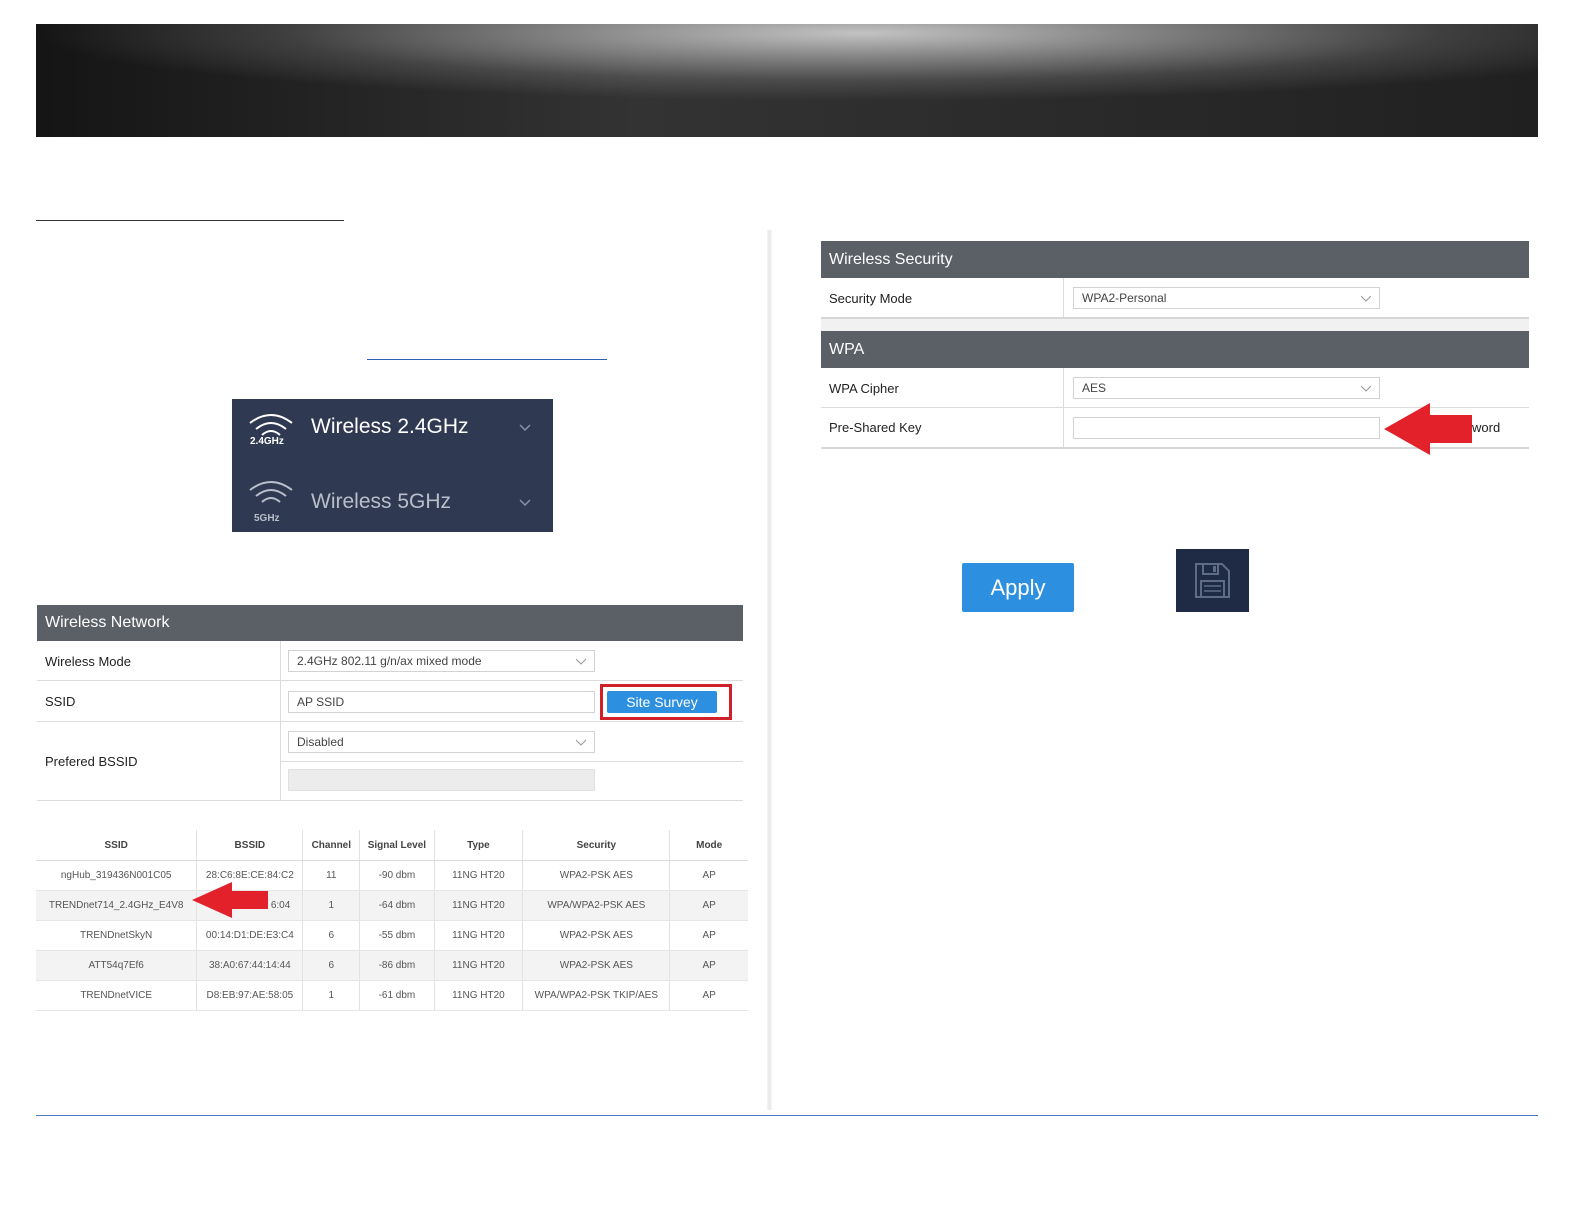 The height and width of the screenshot is (1224, 1584). What do you see at coordinates (271, 425) in the screenshot?
I see `wifi-24ghz-icon` at bounding box center [271, 425].